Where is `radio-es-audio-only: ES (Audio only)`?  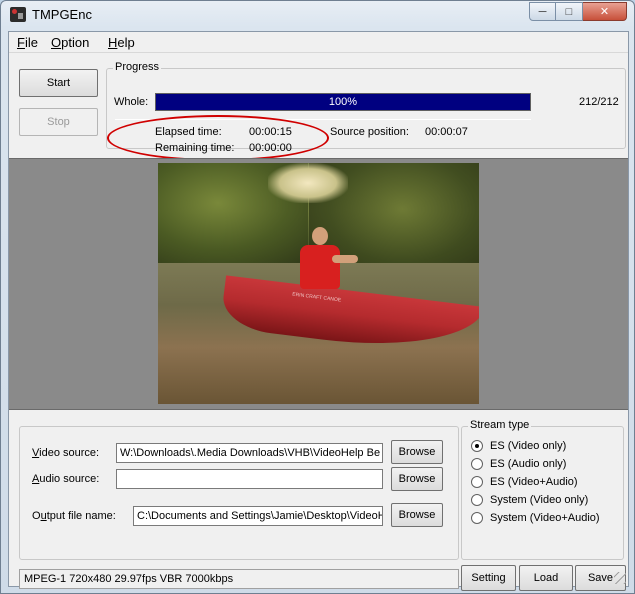
radio-es-audio-only: ES (Audio only) is located at coordinates (518, 464).